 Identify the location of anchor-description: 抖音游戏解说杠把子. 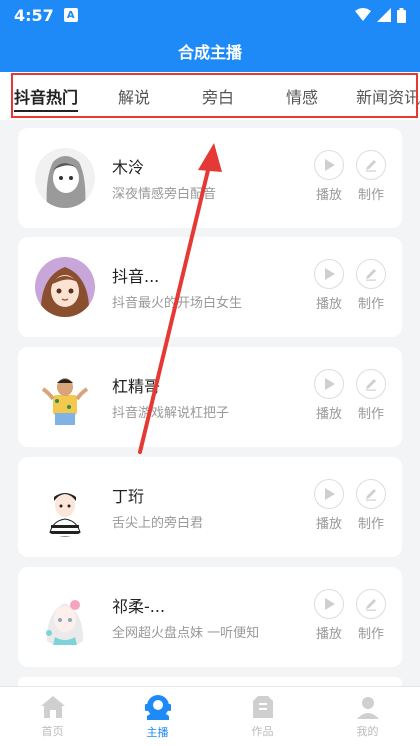
(171, 413).